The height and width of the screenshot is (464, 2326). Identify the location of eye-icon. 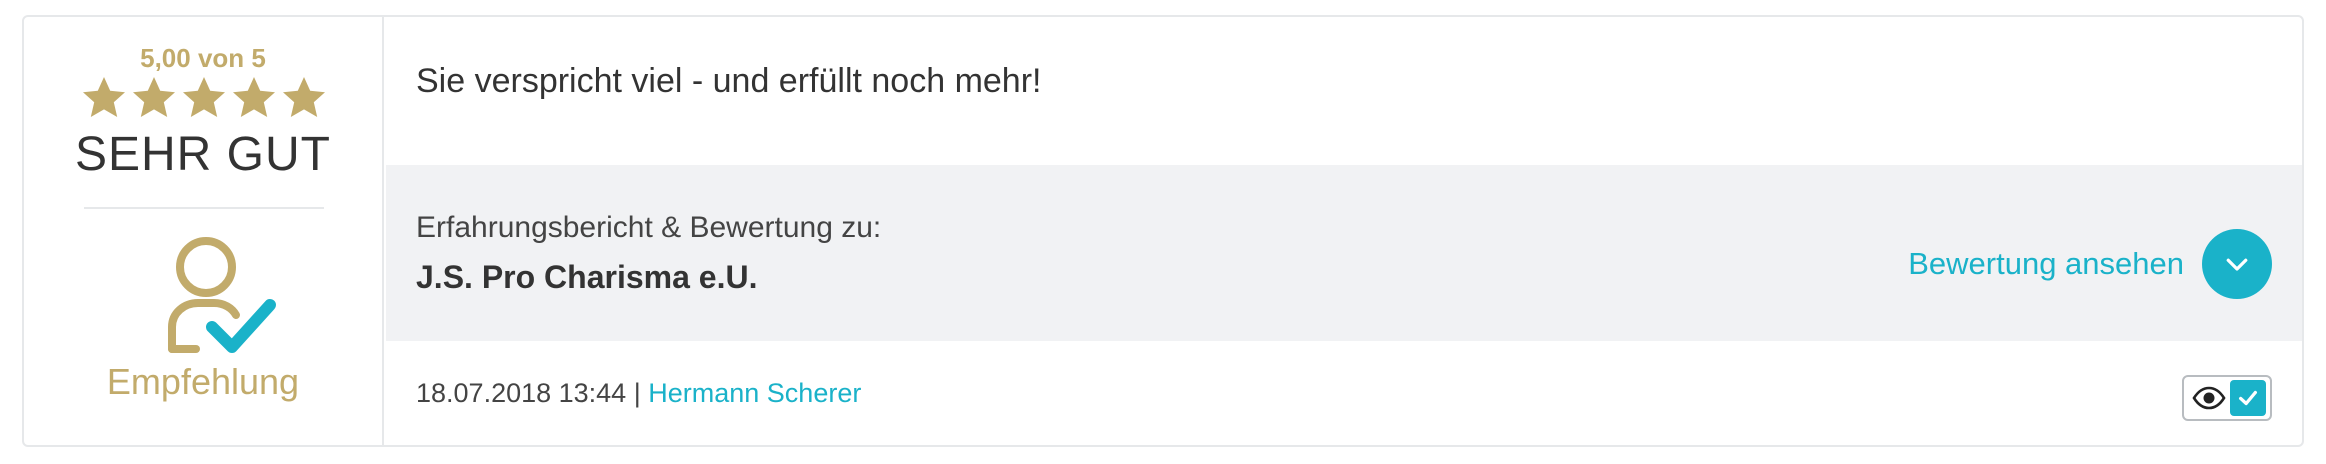
(2209, 398).